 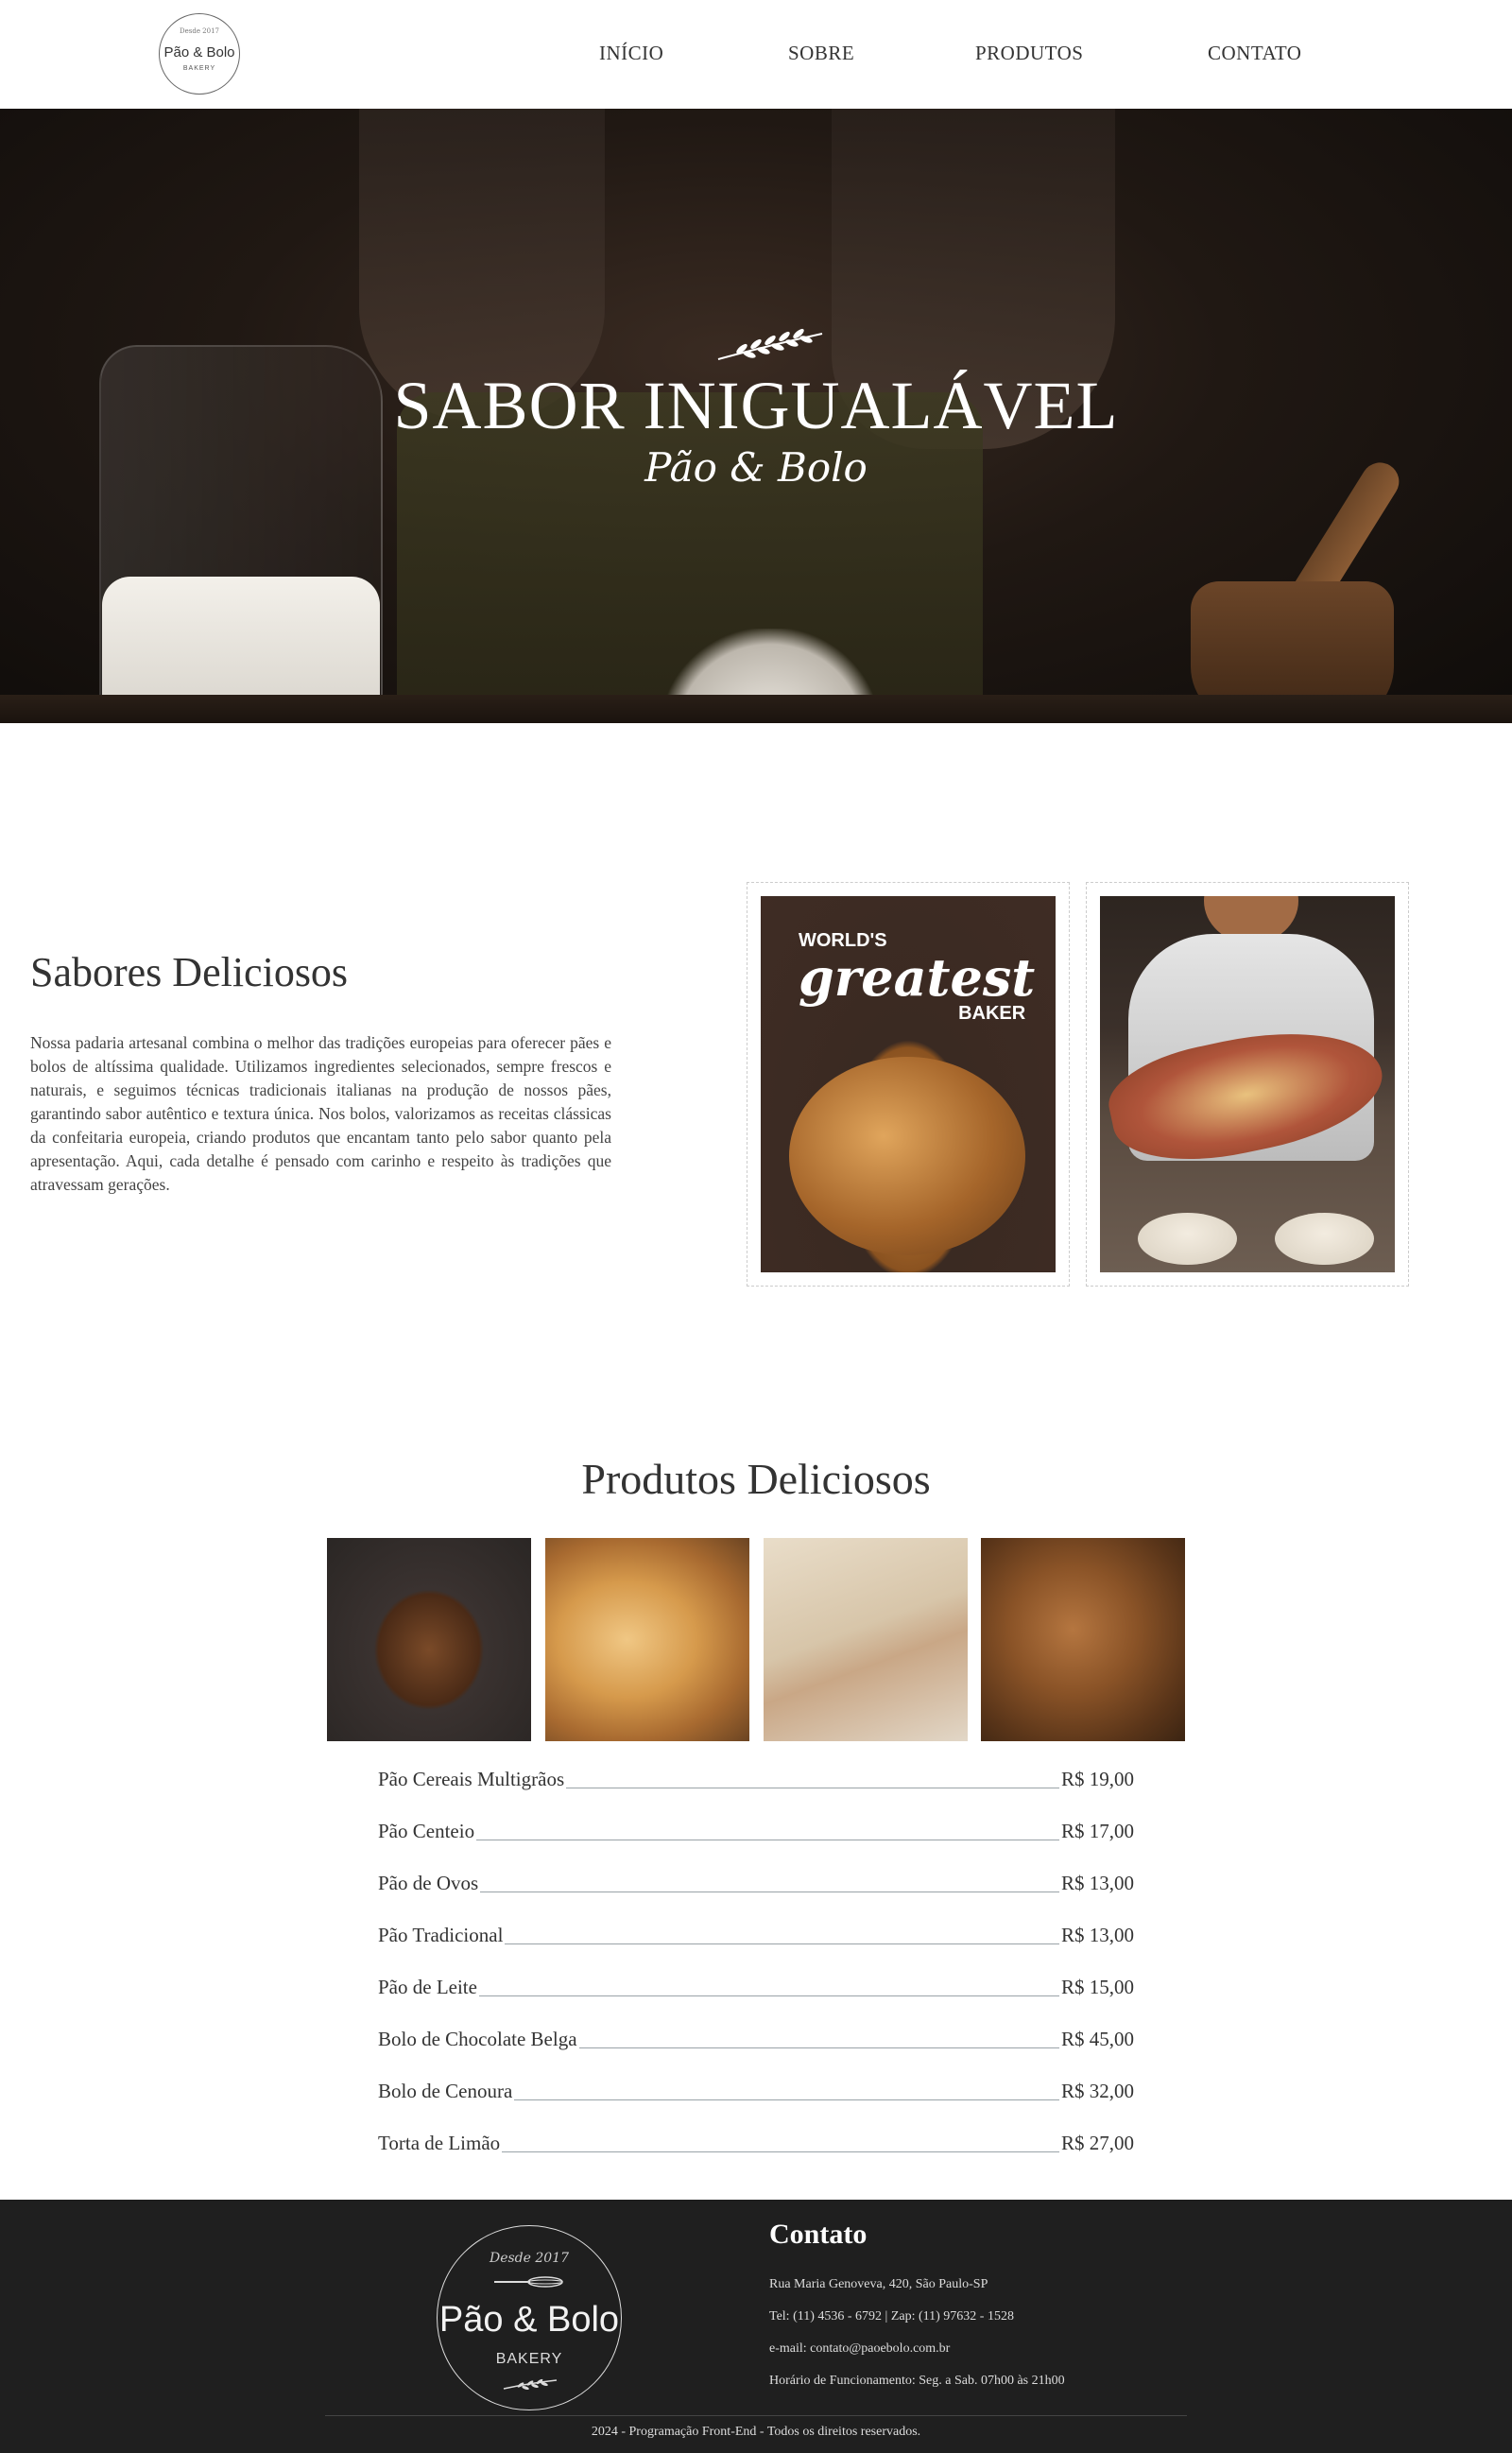 What do you see at coordinates (818, 2234) in the screenshot?
I see `contact-title: Contato` at bounding box center [818, 2234].